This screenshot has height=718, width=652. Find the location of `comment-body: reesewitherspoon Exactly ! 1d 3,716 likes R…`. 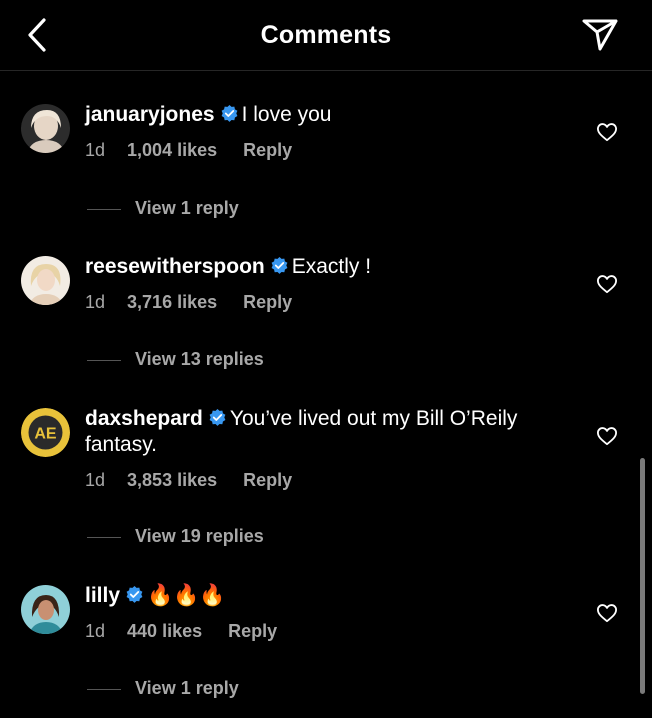

comment-body: reesewitherspoon Exactly ! 1d 3,716 likes R… is located at coordinates (325, 284).